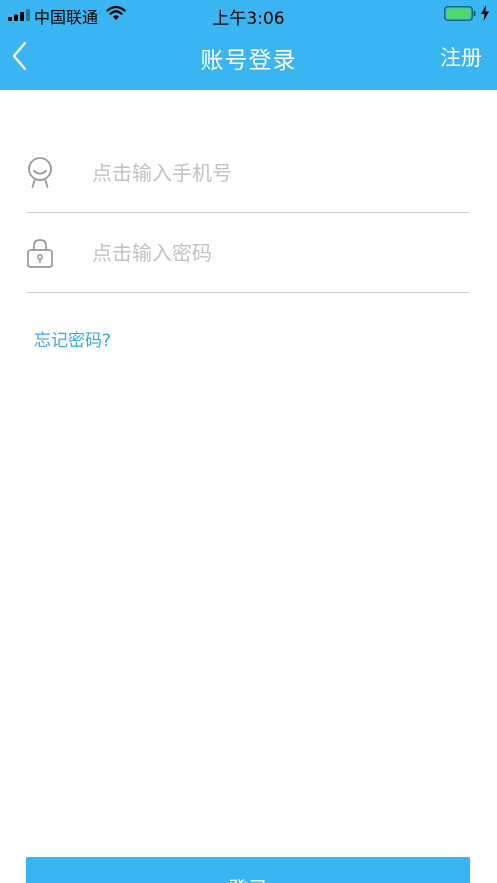 The width and height of the screenshot is (497, 883). What do you see at coordinates (461, 57) in the screenshot?
I see `register-button: 注册` at bounding box center [461, 57].